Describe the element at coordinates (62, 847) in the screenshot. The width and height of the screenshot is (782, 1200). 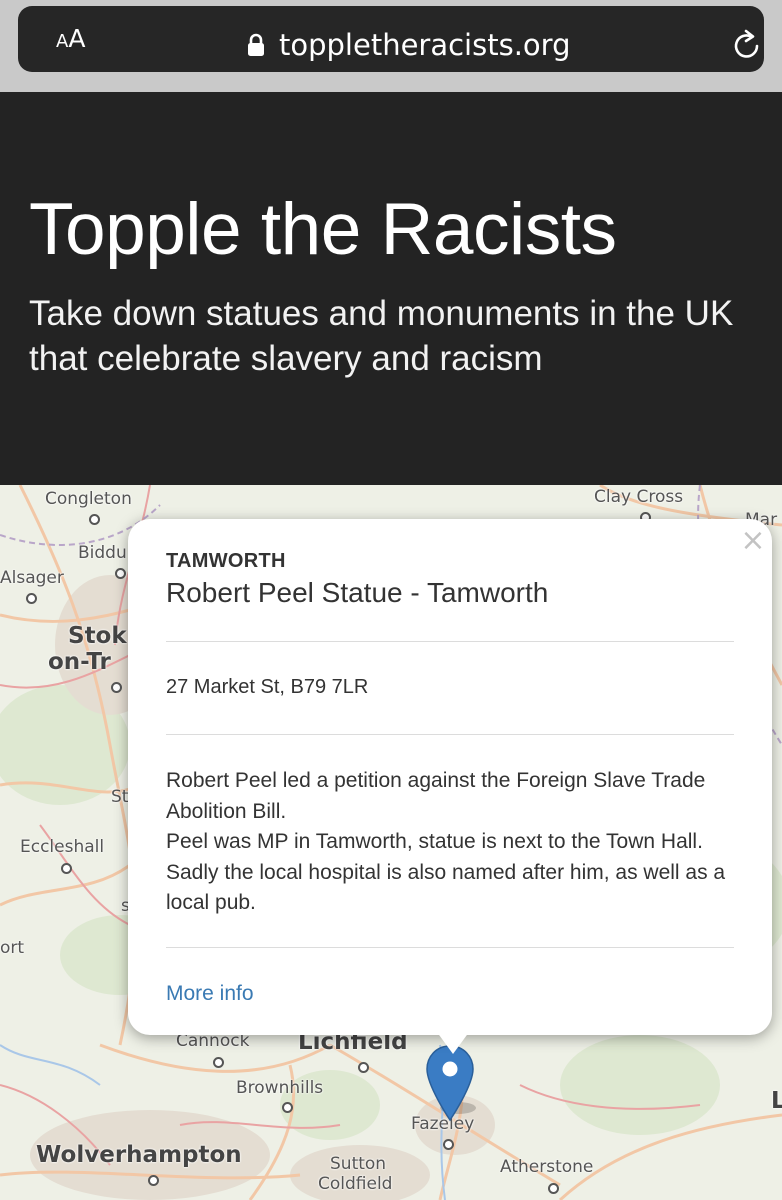
I see `map-label-eccleshall: Eccleshall` at that location.